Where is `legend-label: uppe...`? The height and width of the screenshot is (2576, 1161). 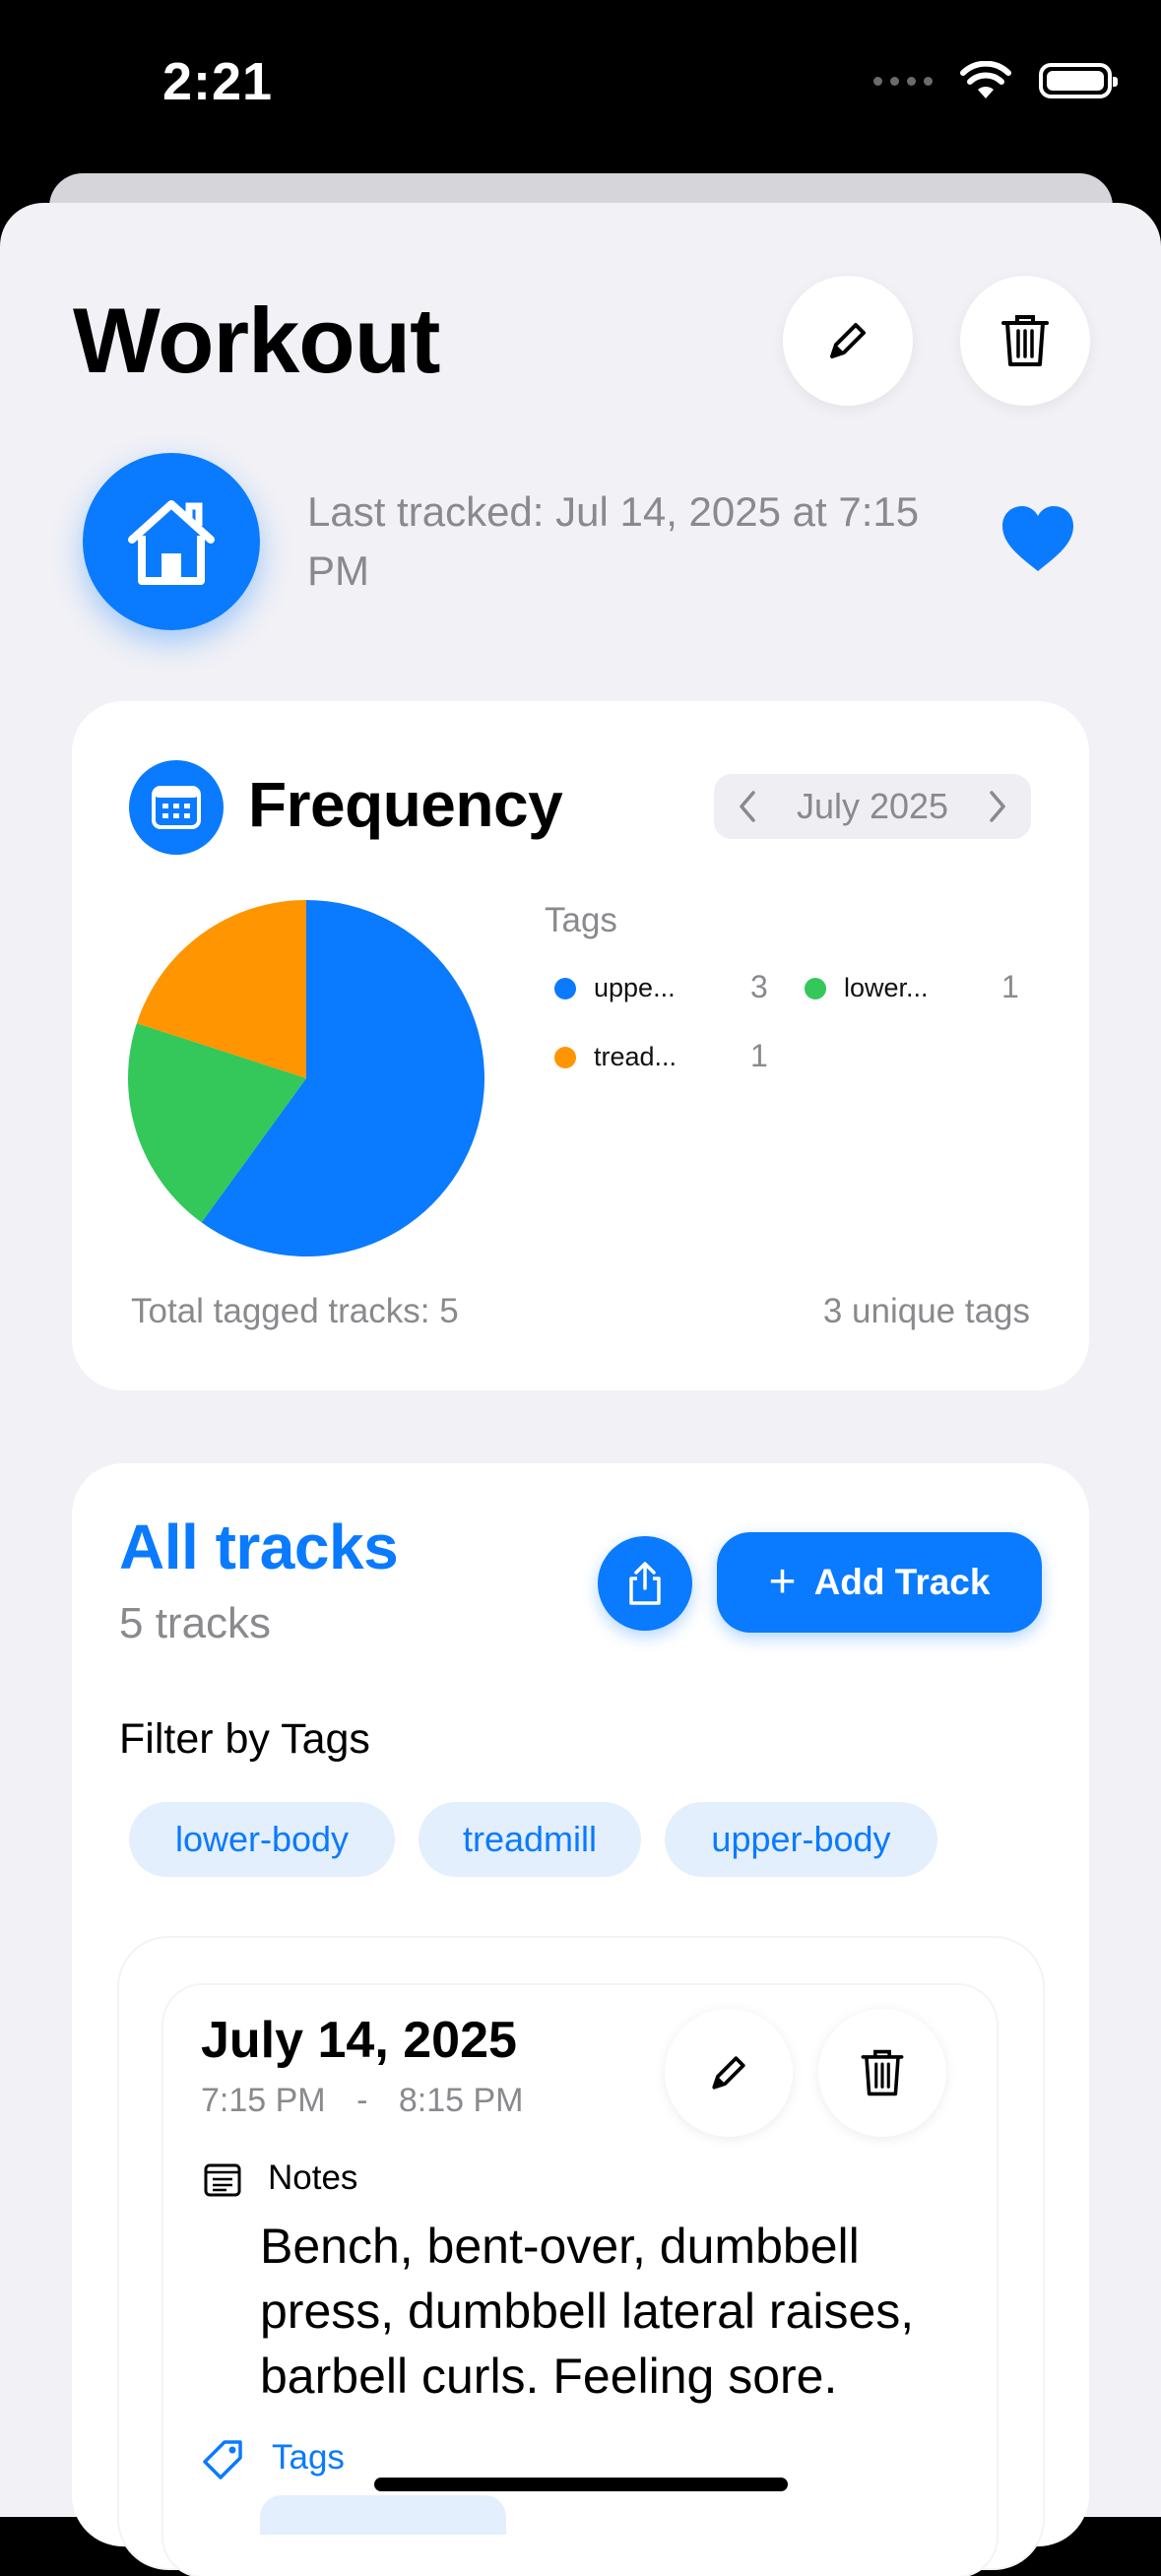 legend-label: uppe... is located at coordinates (635, 987).